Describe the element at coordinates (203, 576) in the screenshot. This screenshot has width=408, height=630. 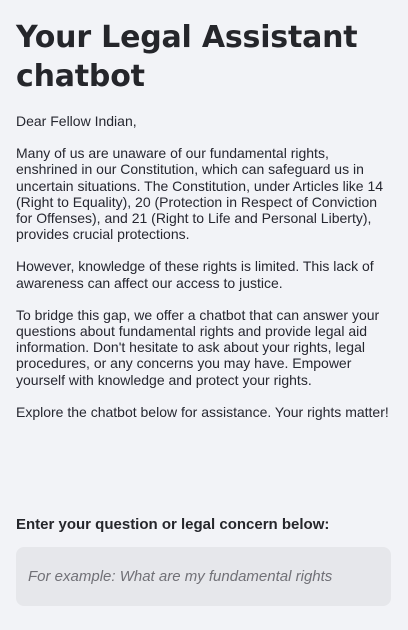
I see `question-input` at that location.